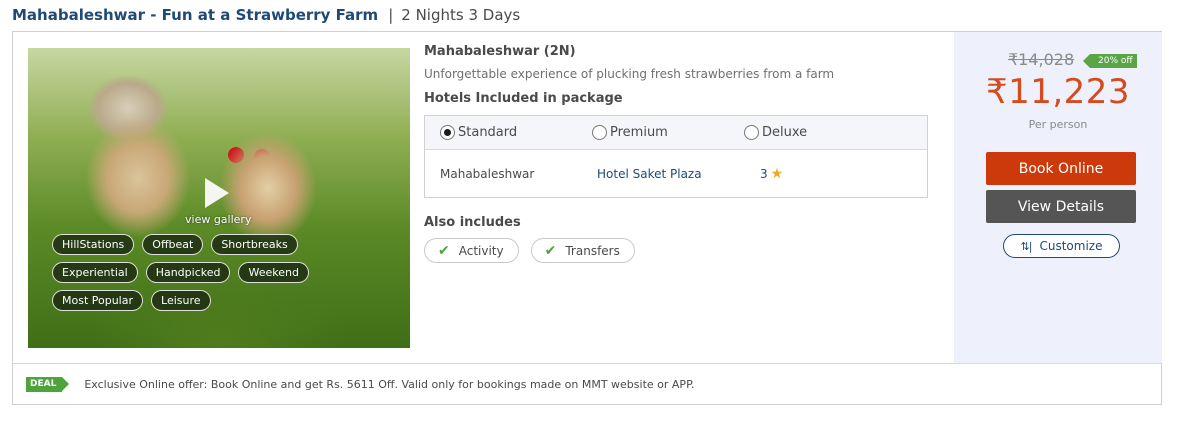 The image size is (1178, 423). What do you see at coordinates (487, 174) in the screenshot?
I see `hotel-city: Mahabaleshwar` at bounding box center [487, 174].